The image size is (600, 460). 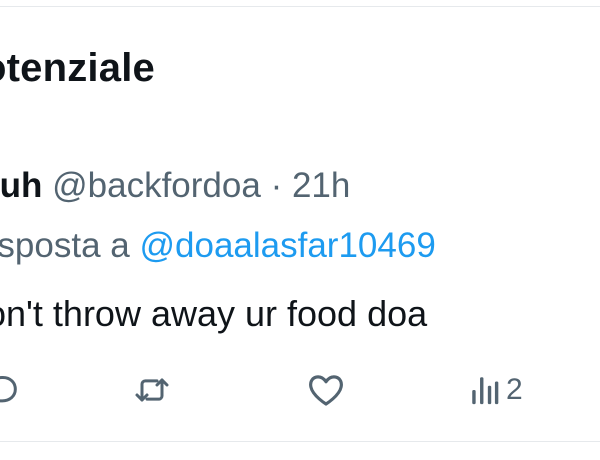 I want to click on bottom-divider, so click(x=300, y=441).